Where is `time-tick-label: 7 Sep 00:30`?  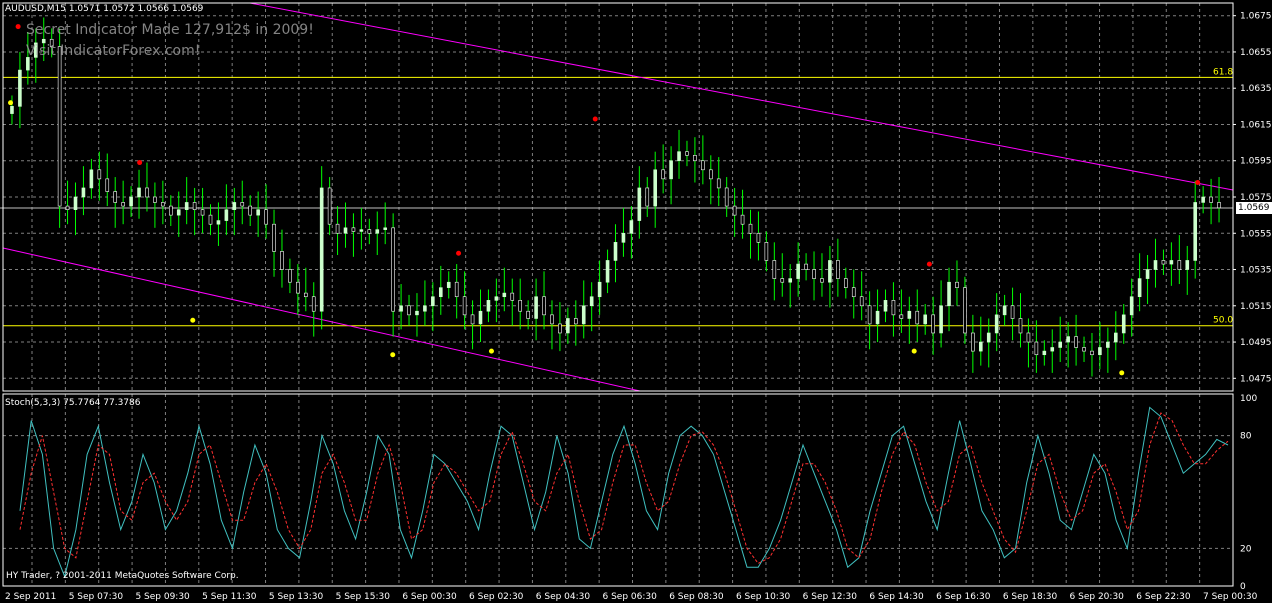 time-tick-label: 7 Sep 00:30 is located at coordinates (1230, 597).